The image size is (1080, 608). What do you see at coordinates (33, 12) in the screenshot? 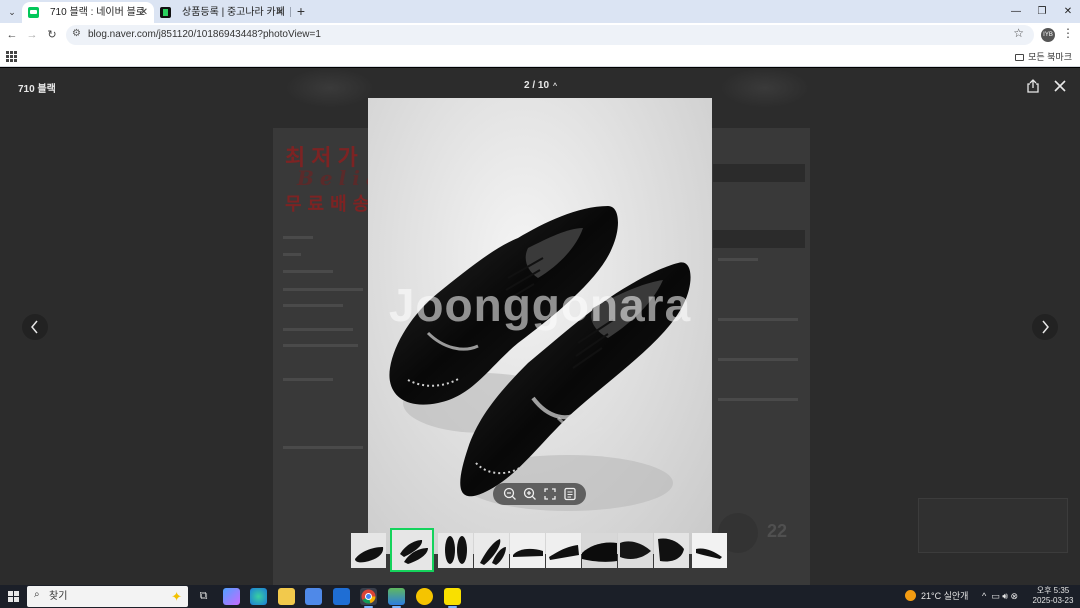
I see `naver-blog-icon` at bounding box center [33, 12].